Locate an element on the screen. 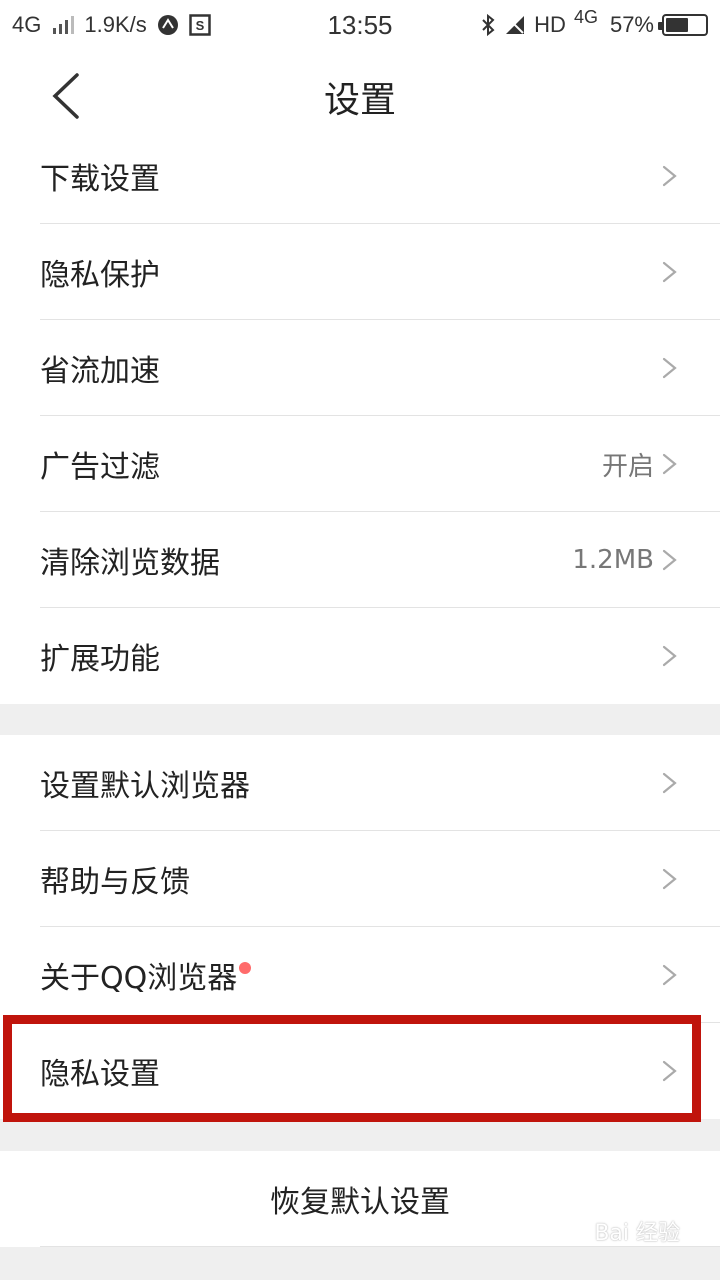 This screenshot has height=1280, width=720. settings-row-label: 广告过滤 is located at coordinates (100, 467).